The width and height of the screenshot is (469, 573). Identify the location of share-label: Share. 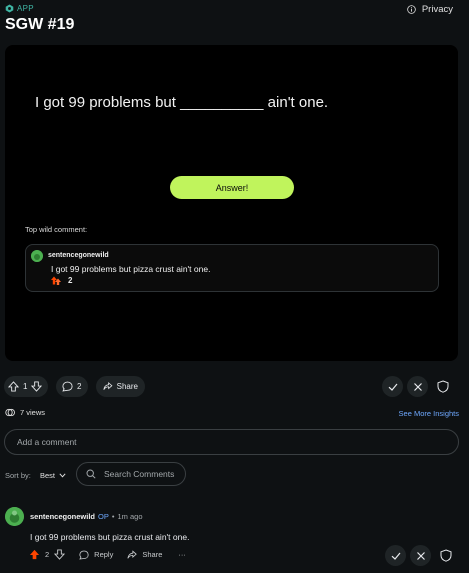
(127, 386).